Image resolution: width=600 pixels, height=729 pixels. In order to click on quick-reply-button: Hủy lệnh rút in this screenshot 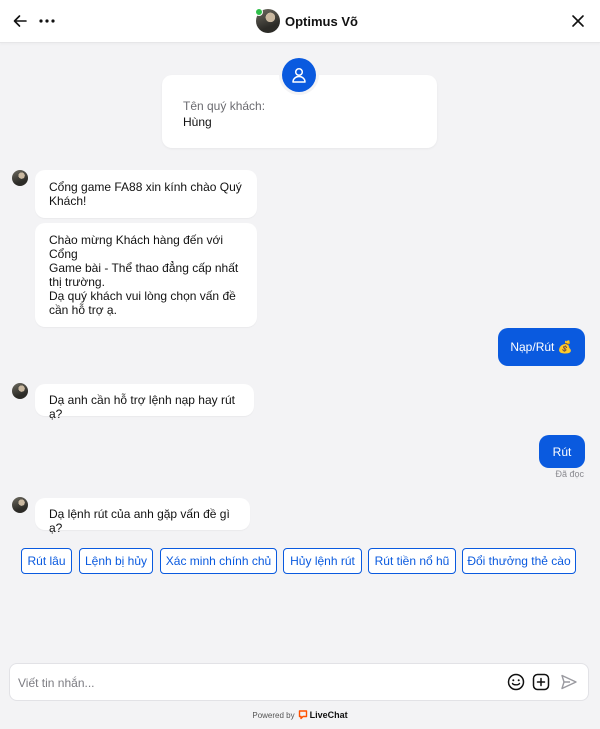, I will do `click(322, 561)`.